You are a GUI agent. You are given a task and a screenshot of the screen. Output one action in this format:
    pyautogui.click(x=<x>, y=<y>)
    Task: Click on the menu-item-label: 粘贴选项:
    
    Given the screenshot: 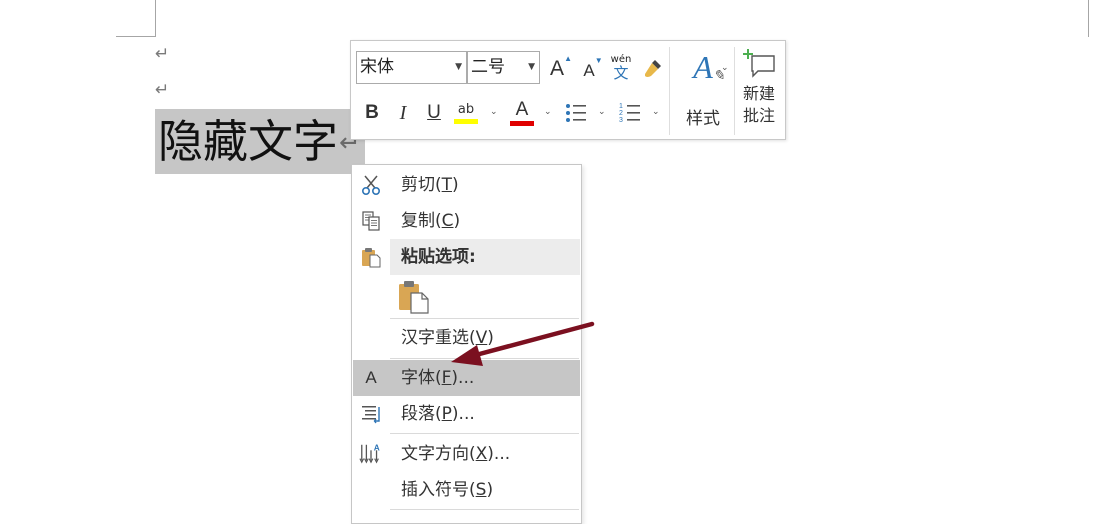 What is the action you would take?
    pyautogui.click(x=438, y=257)
    